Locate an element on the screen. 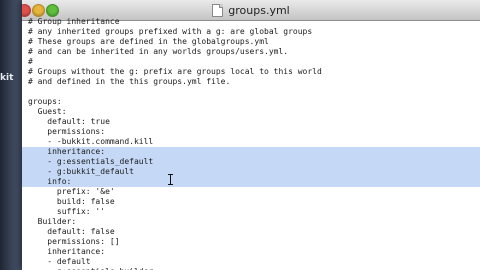 The width and height of the screenshot is (480, 270). code-line: prefix: '&e' is located at coordinates (251, 192).